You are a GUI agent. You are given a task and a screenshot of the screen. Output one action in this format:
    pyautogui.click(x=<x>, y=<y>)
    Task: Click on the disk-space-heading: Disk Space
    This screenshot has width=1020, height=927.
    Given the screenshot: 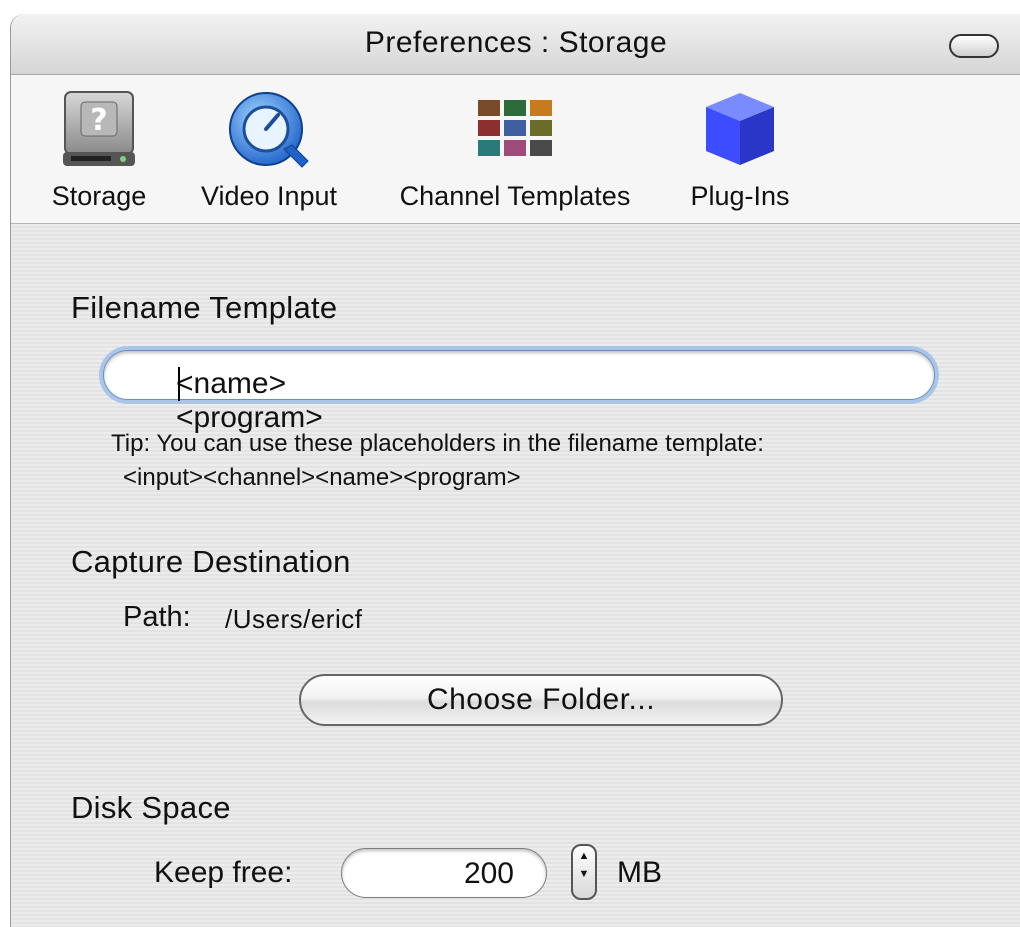 What is the action you would take?
    pyautogui.click(x=151, y=807)
    